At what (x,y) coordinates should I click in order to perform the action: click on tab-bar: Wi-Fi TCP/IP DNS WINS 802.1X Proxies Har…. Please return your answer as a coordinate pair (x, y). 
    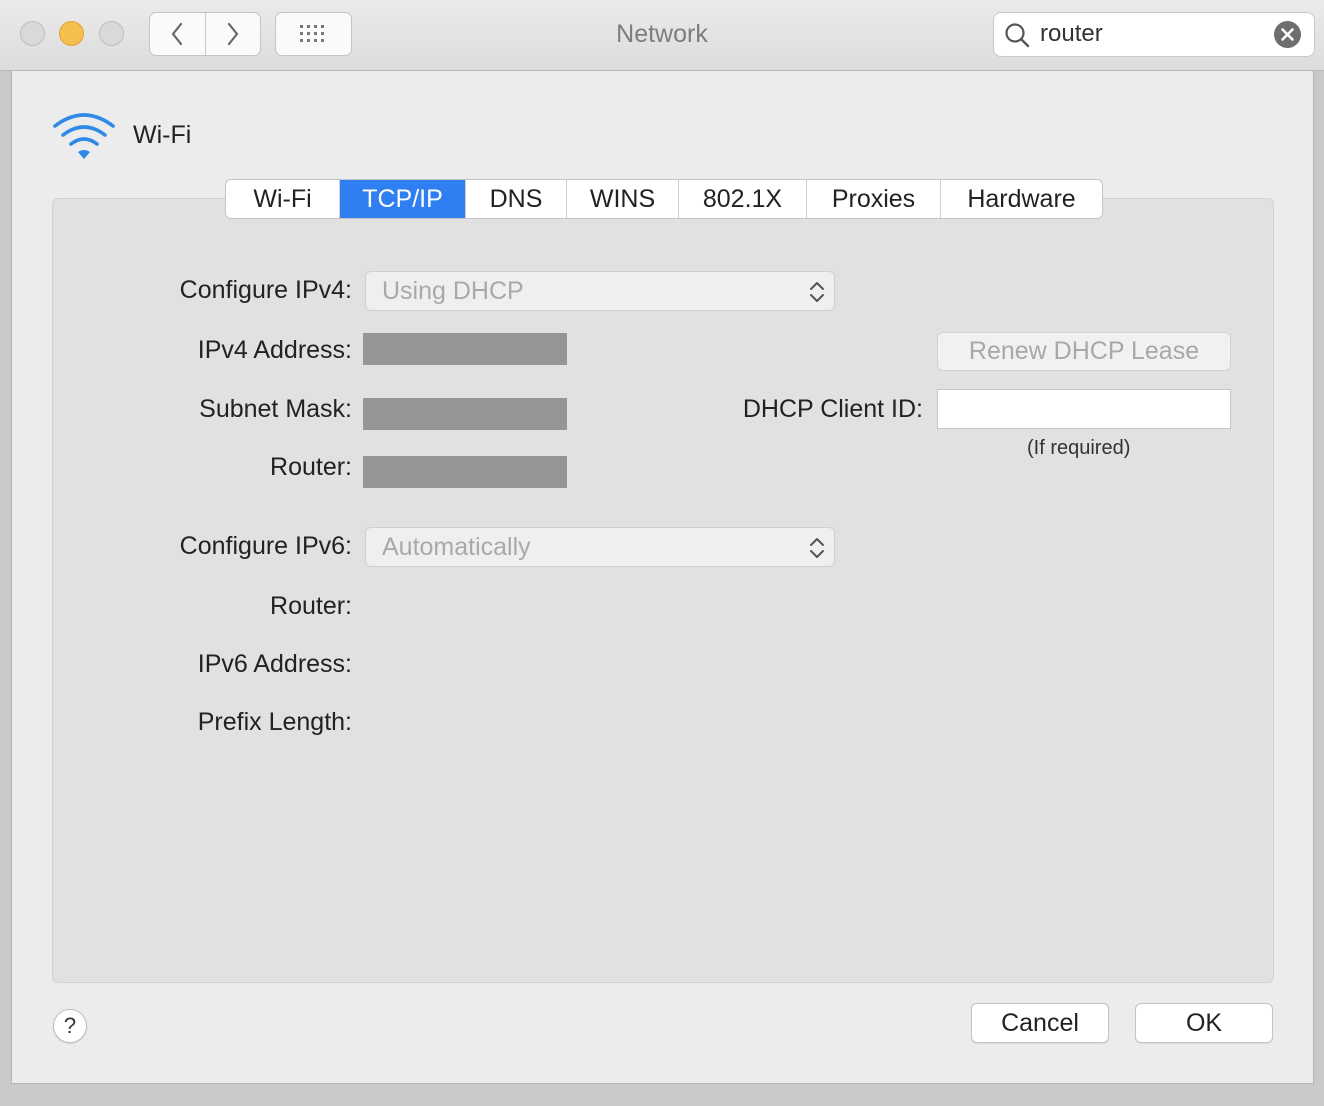
    Looking at the image, I should click on (664, 199).